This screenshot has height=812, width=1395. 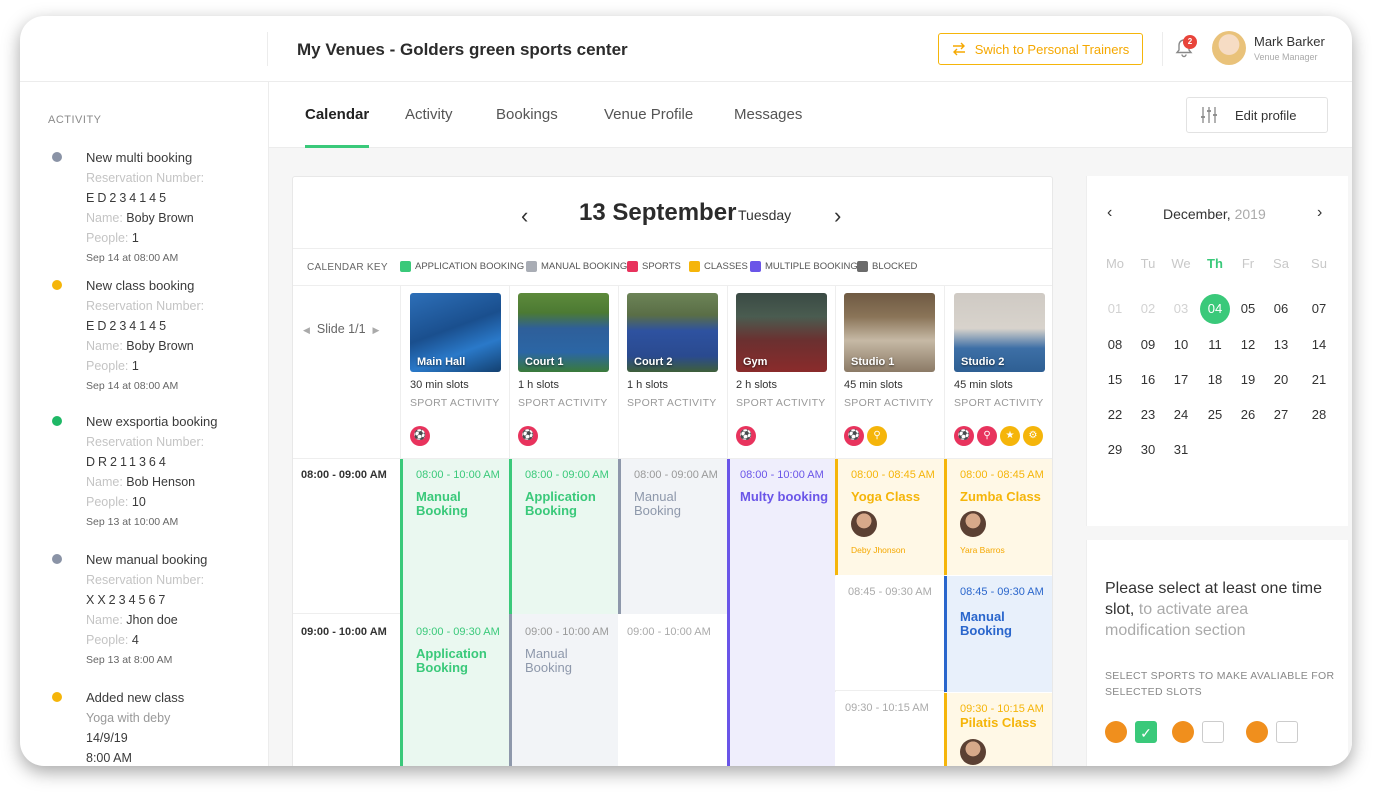 What do you see at coordinates (1146, 732) in the screenshot?
I see `sport-checkbox-checked: ✓` at bounding box center [1146, 732].